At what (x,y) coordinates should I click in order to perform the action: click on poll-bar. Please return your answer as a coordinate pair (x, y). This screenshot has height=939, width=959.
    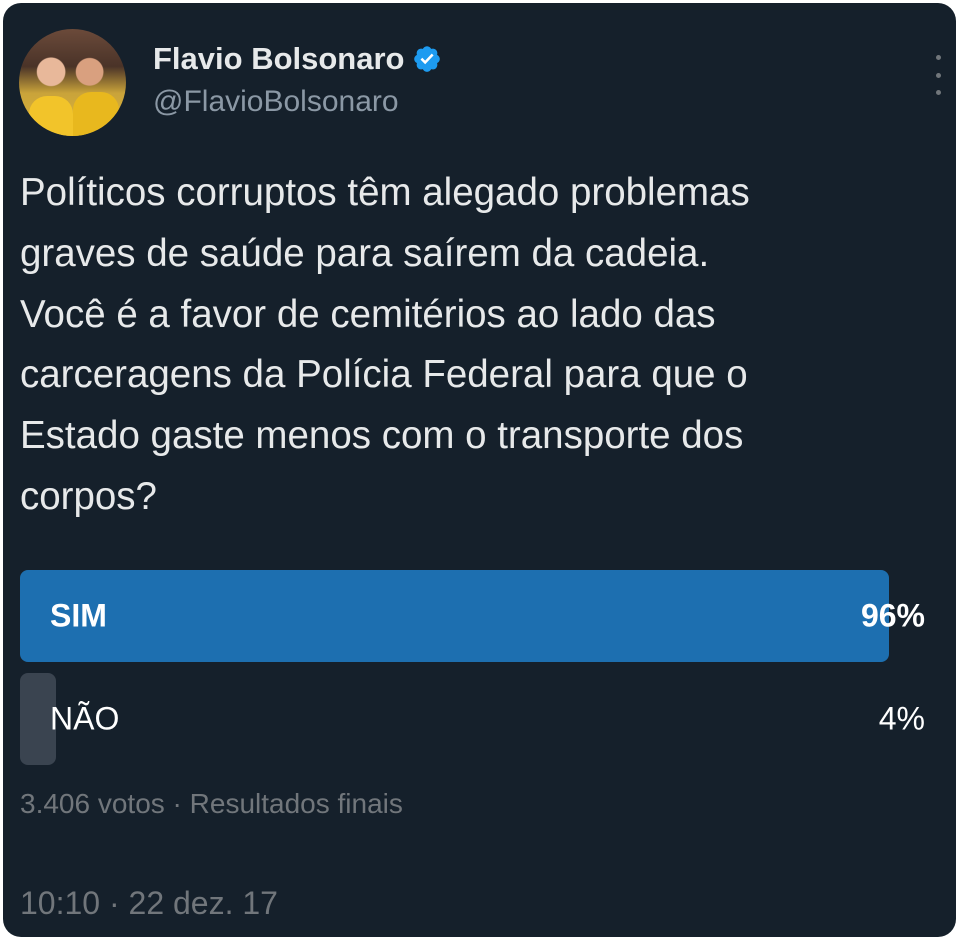
    Looking at the image, I should click on (454, 616).